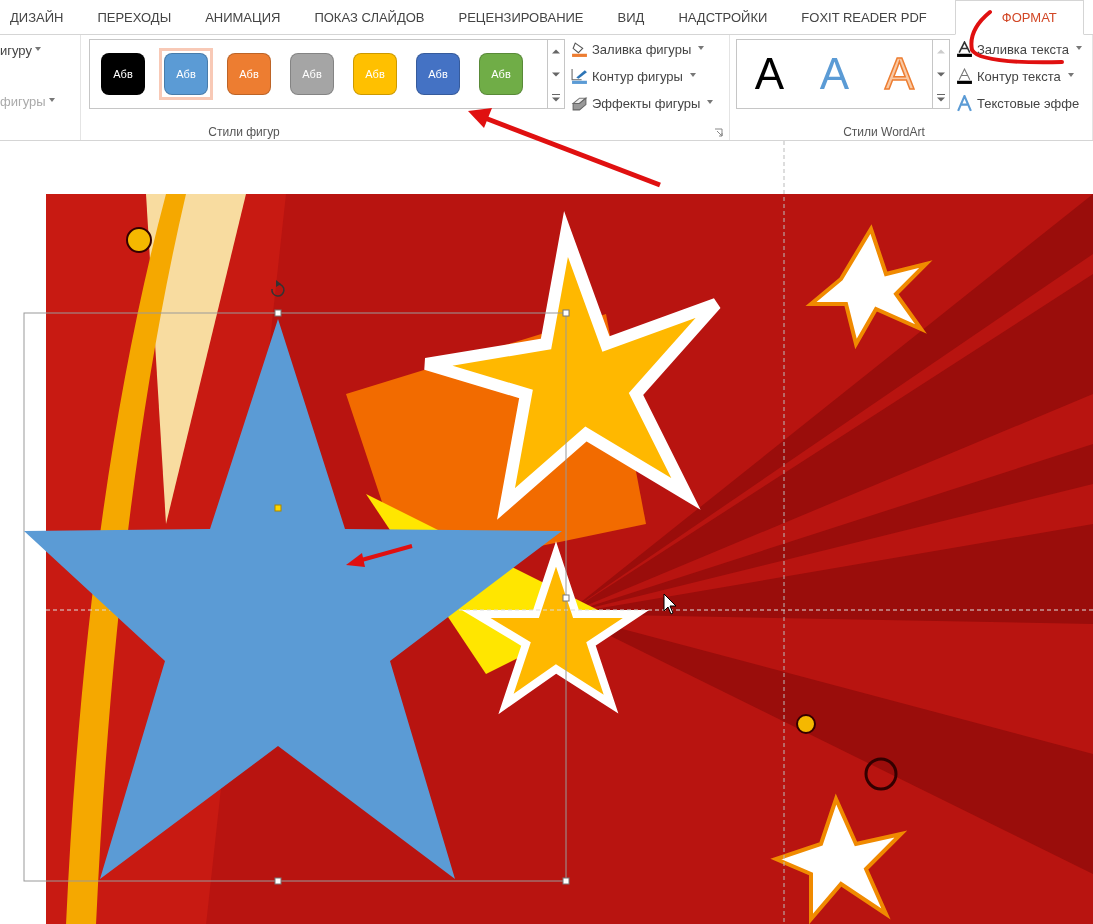 This screenshot has width=1093, height=924. I want to click on ribbon-tab: FOXIT READER PDF, so click(864, 17).